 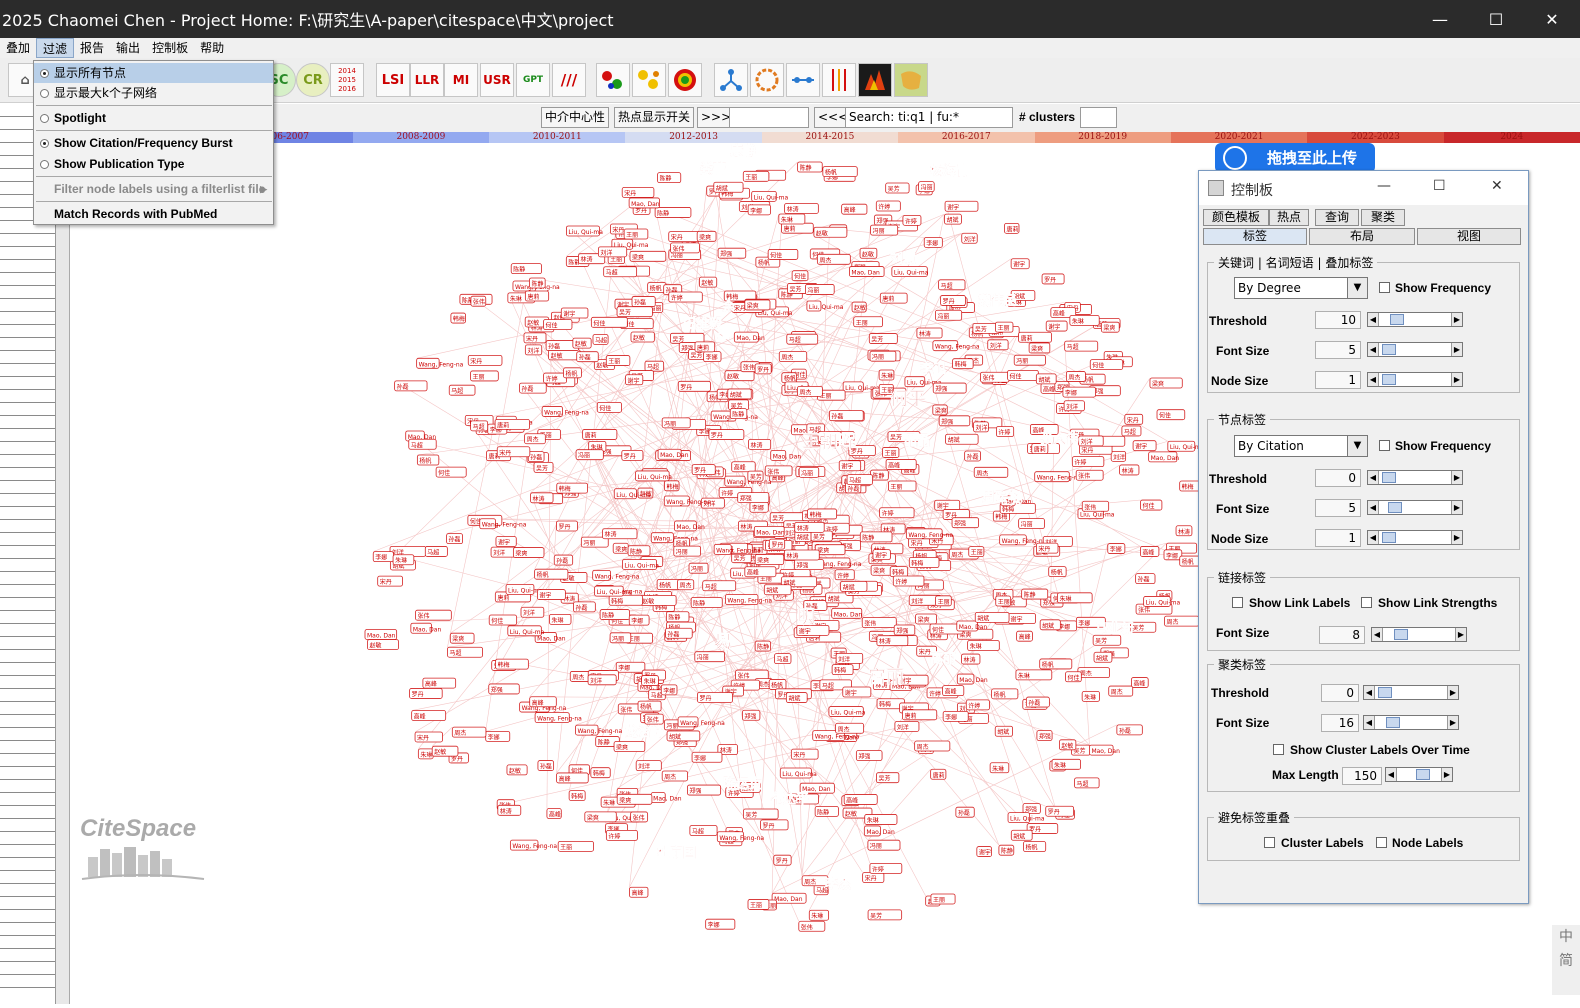 What do you see at coordinates (128, 48) in the screenshot?
I see `menu-export: 输出` at bounding box center [128, 48].